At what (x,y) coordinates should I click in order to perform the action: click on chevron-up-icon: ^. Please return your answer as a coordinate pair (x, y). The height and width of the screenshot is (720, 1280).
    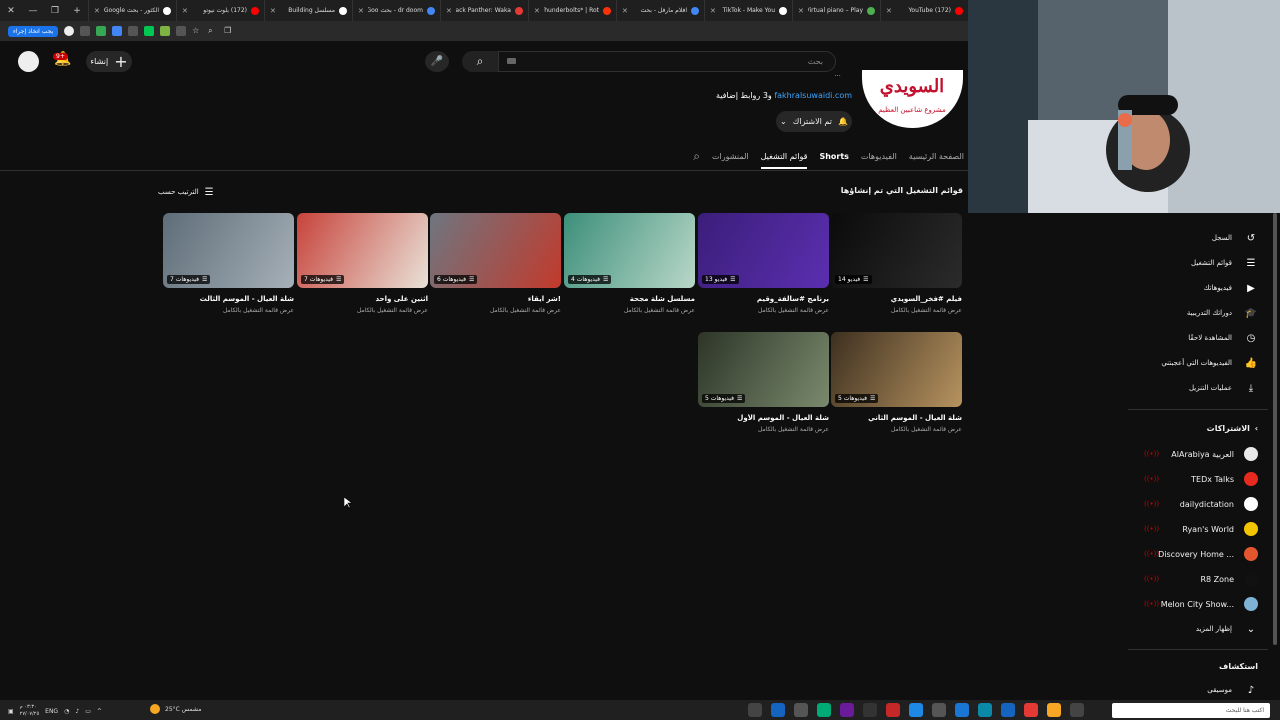
    Looking at the image, I should click on (99, 711).